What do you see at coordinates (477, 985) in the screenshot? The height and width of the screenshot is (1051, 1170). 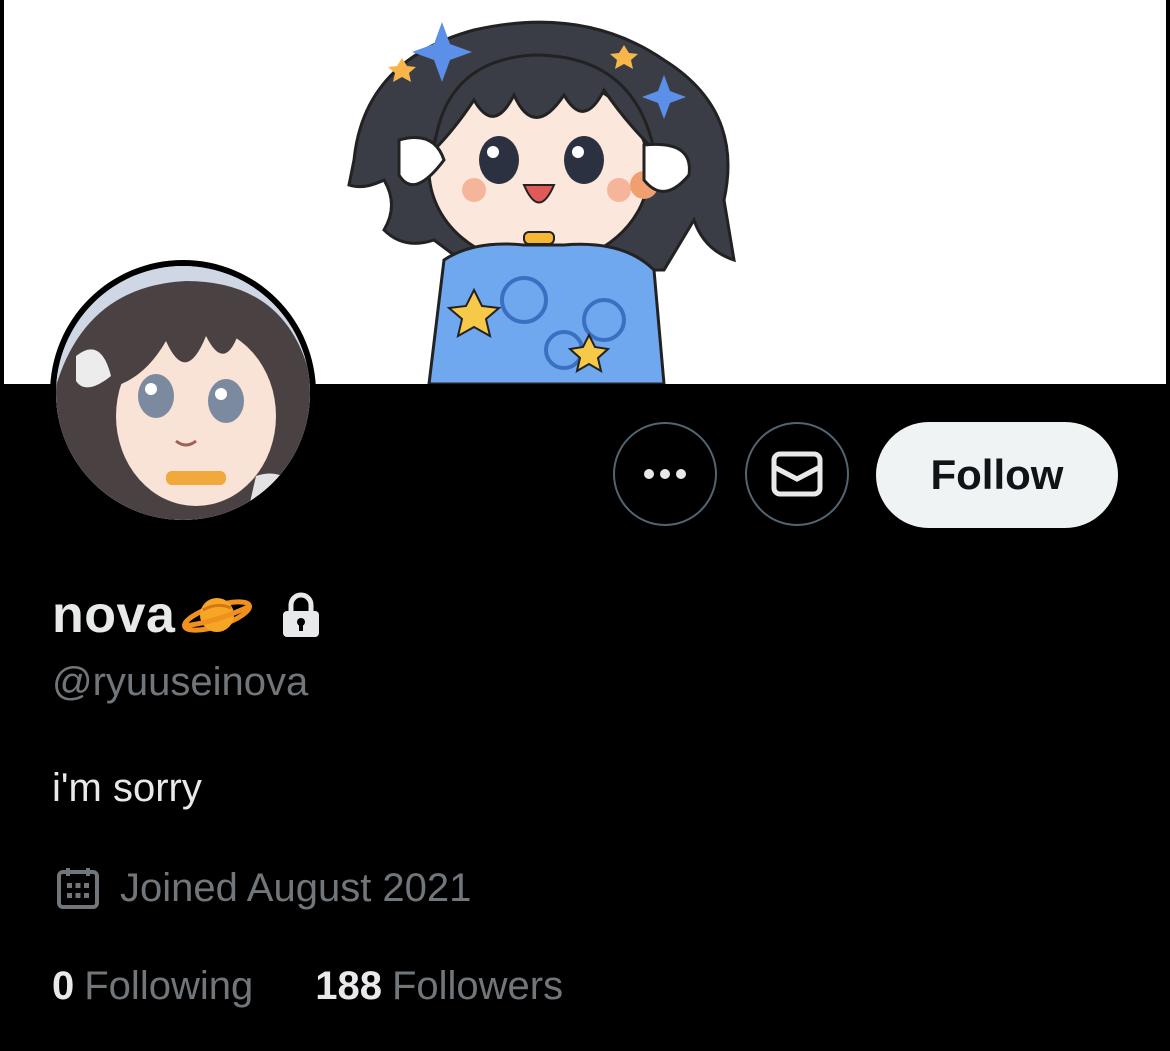 I see `followers-label: Followers` at bounding box center [477, 985].